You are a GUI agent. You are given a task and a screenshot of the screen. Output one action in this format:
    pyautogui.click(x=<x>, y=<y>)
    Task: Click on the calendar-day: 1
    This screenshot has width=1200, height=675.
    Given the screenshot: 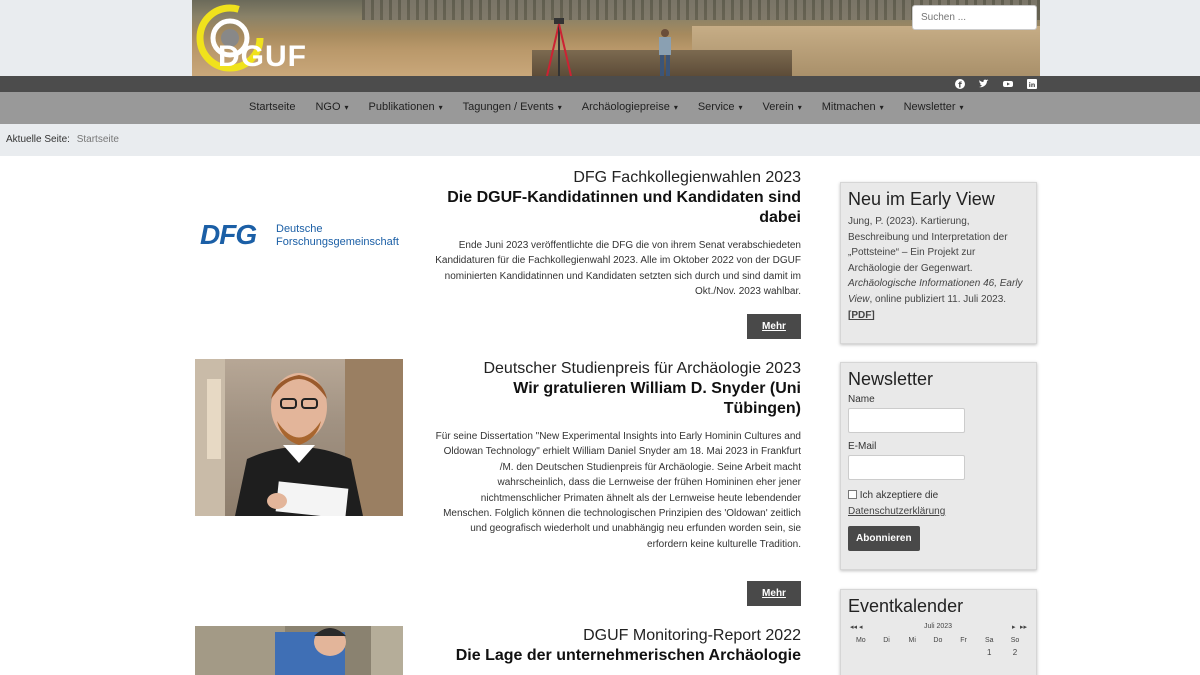 What is the action you would take?
    pyautogui.click(x=989, y=652)
    